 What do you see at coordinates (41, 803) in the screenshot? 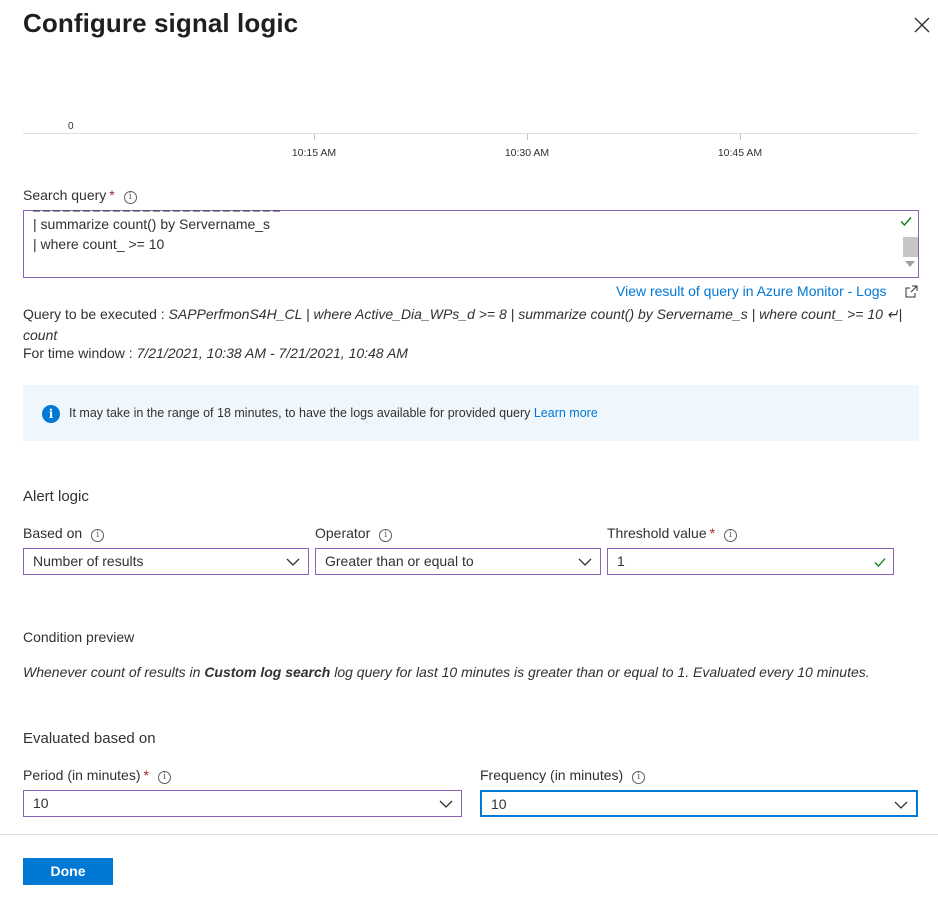
I see `period-value: 10` at bounding box center [41, 803].